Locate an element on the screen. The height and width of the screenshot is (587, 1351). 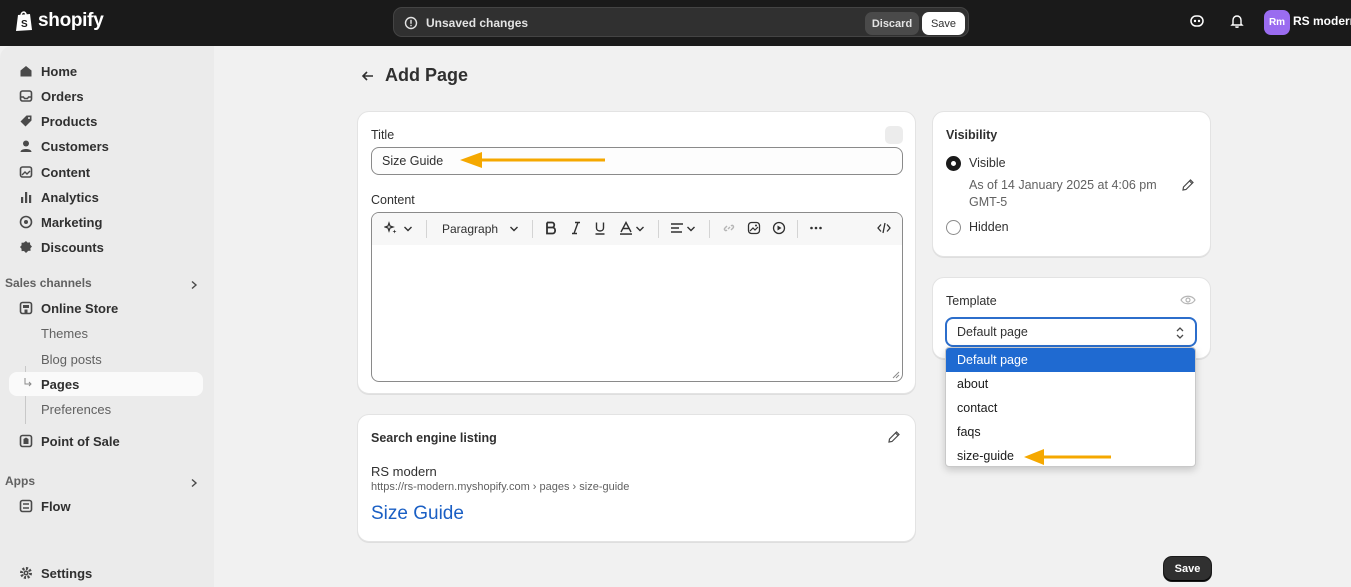
magic-sparkle-icon is located at coordinates (391, 228).